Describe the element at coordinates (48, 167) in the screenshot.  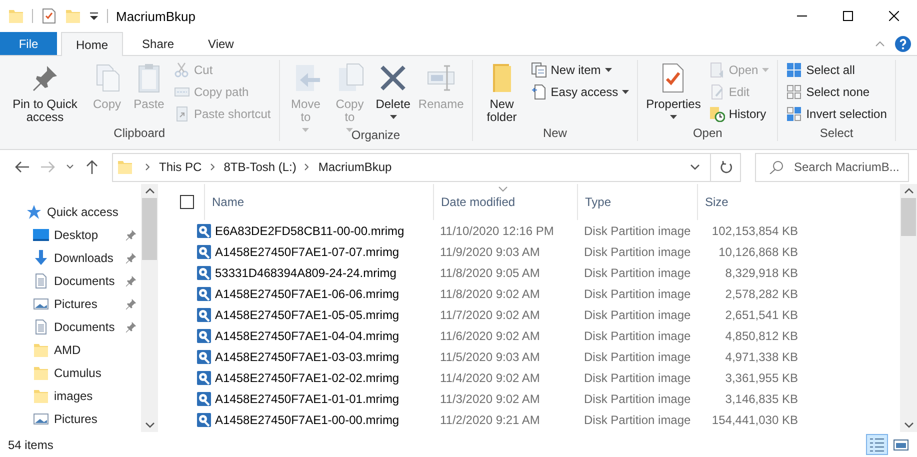
I see `forward-arrow-icon` at that location.